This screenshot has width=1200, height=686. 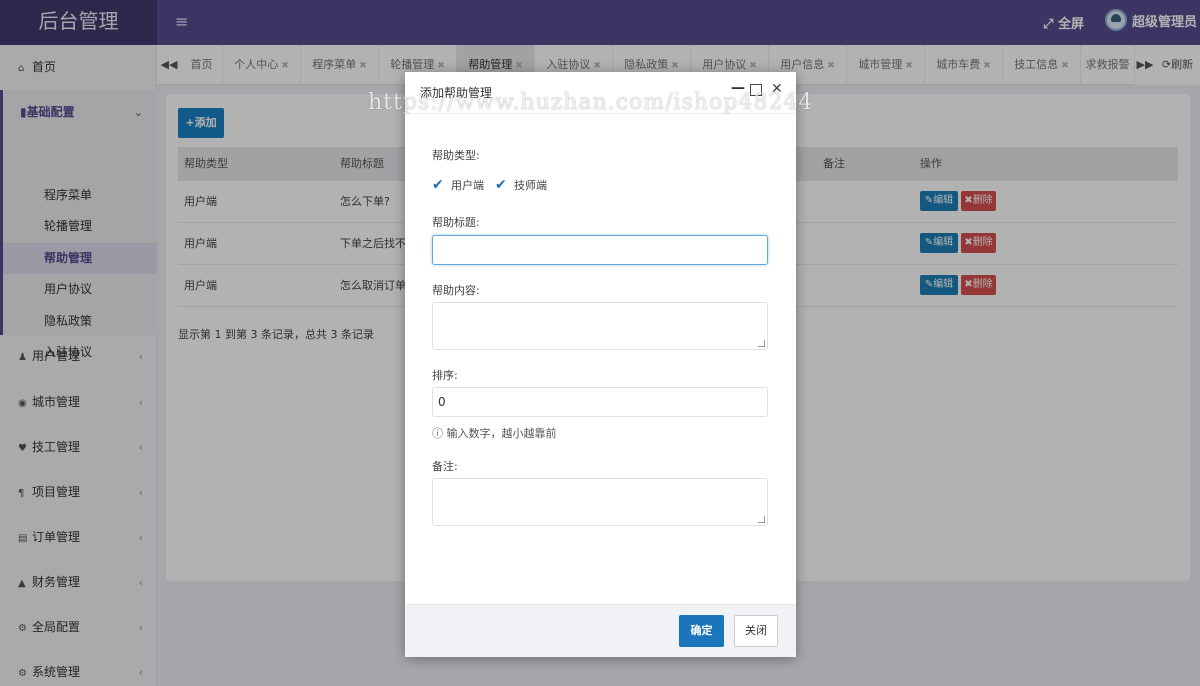 What do you see at coordinates (530, 185) in the screenshot?
I see `checkbox-label: 技师端` at bounding box center [530, 185].